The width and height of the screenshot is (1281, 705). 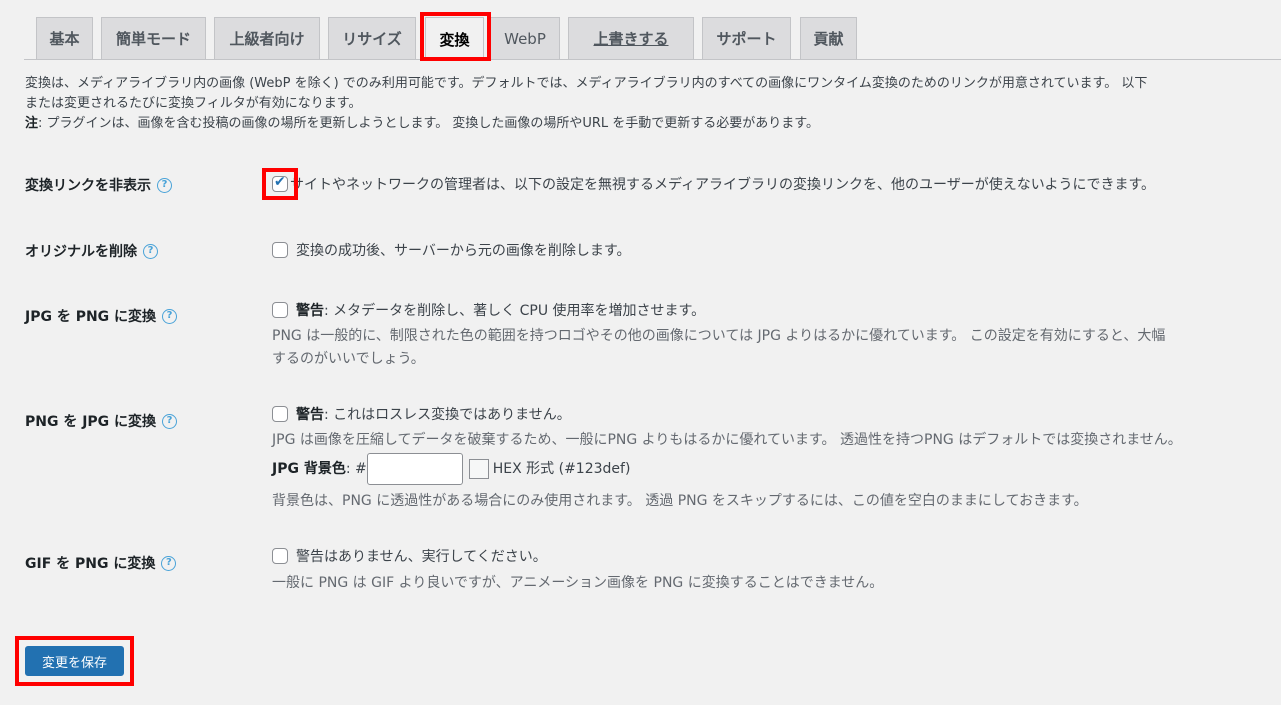 I want to click on tab-convert: 変換, so click(x=454, y=38).